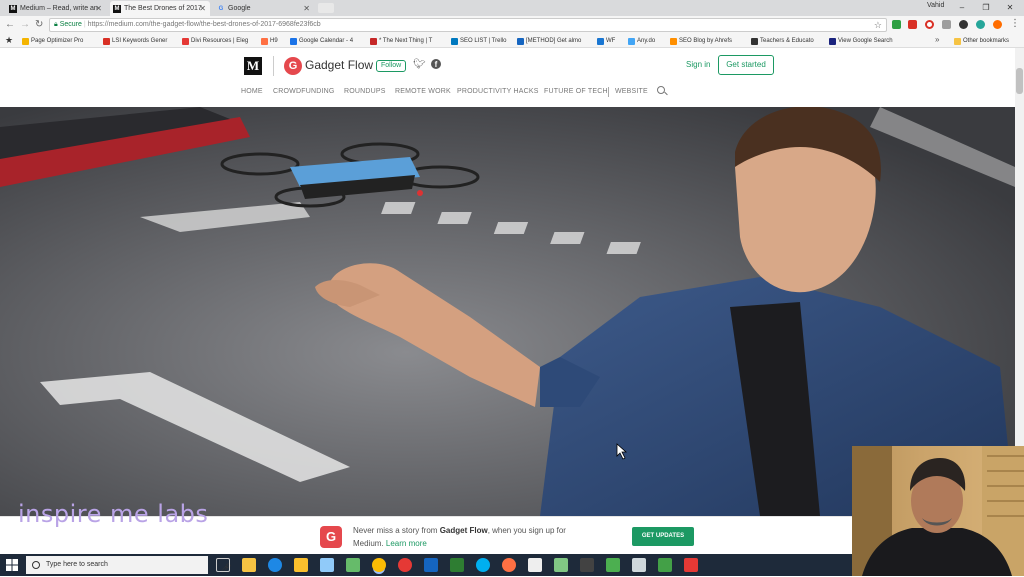 This screenshot has height=577, width=1024. I want to click on bookmark-favicon-icon, so click(832, 41).